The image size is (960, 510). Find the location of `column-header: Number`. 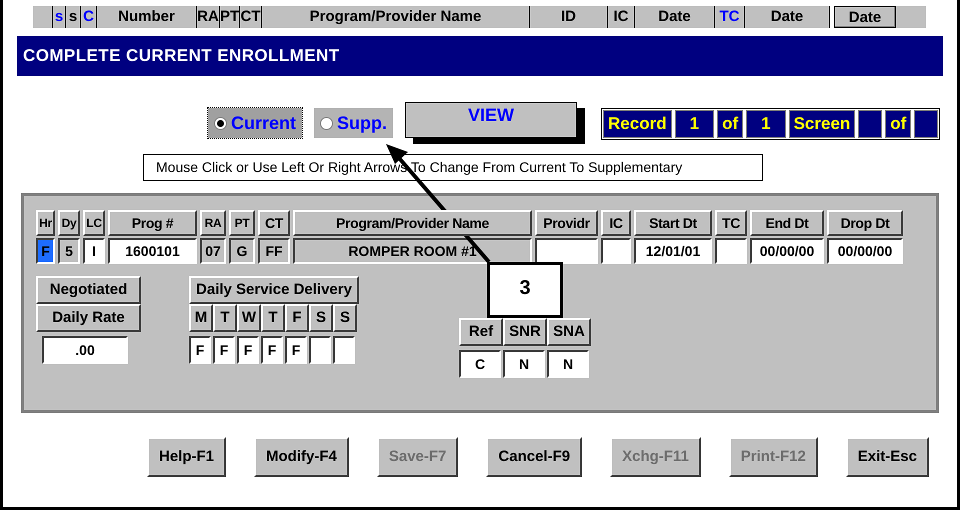

column-header: Number is located at coordinates (147, 17).